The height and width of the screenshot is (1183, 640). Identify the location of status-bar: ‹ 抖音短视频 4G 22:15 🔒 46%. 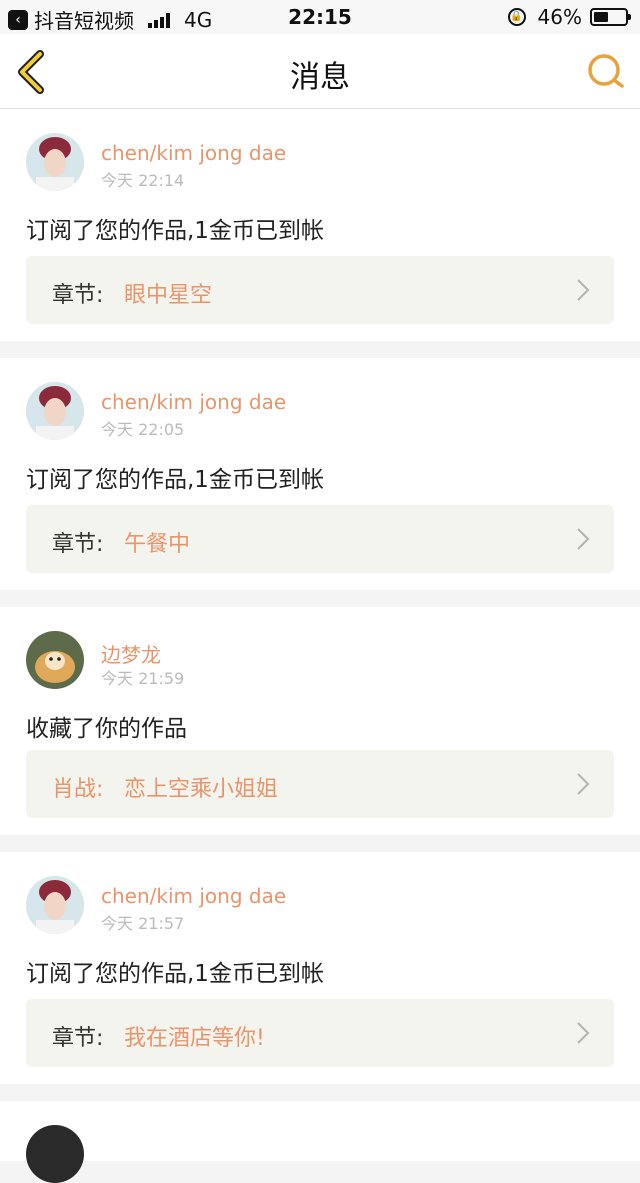
(320, 17).